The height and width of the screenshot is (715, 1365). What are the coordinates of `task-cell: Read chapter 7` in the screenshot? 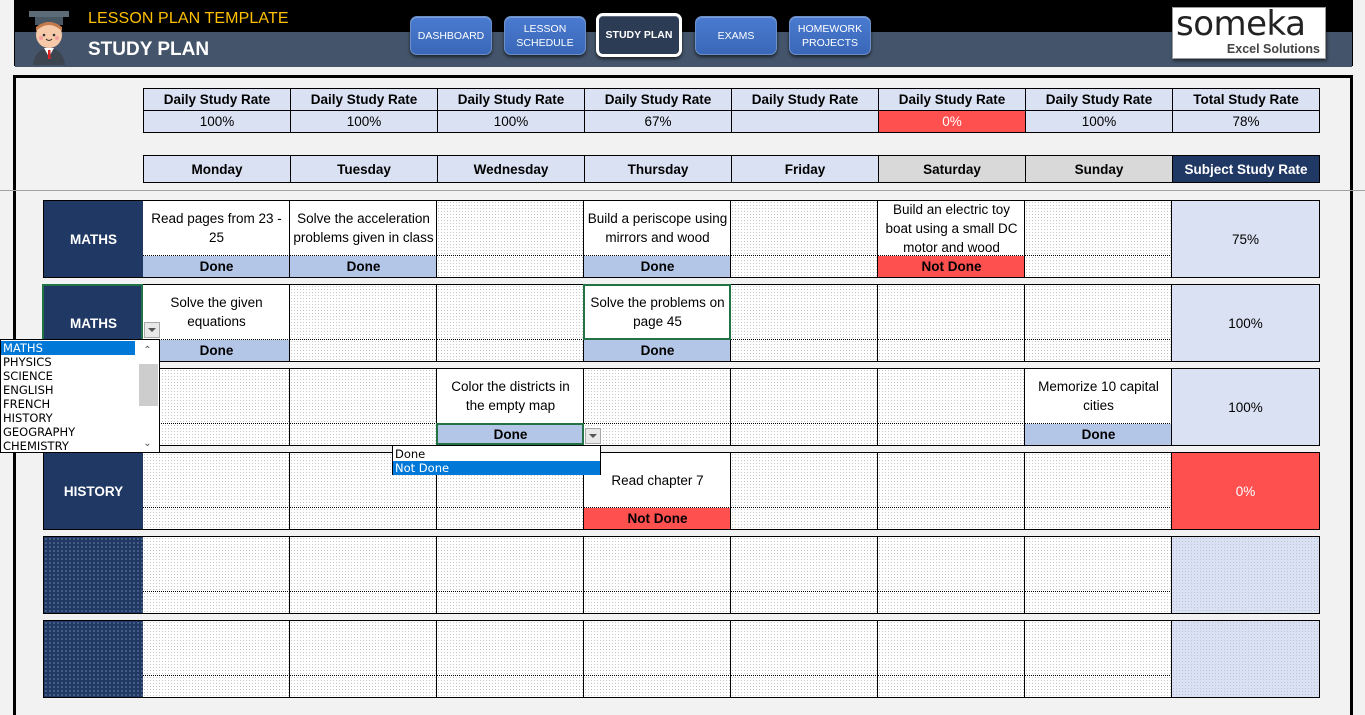 It's located at (657, 480).